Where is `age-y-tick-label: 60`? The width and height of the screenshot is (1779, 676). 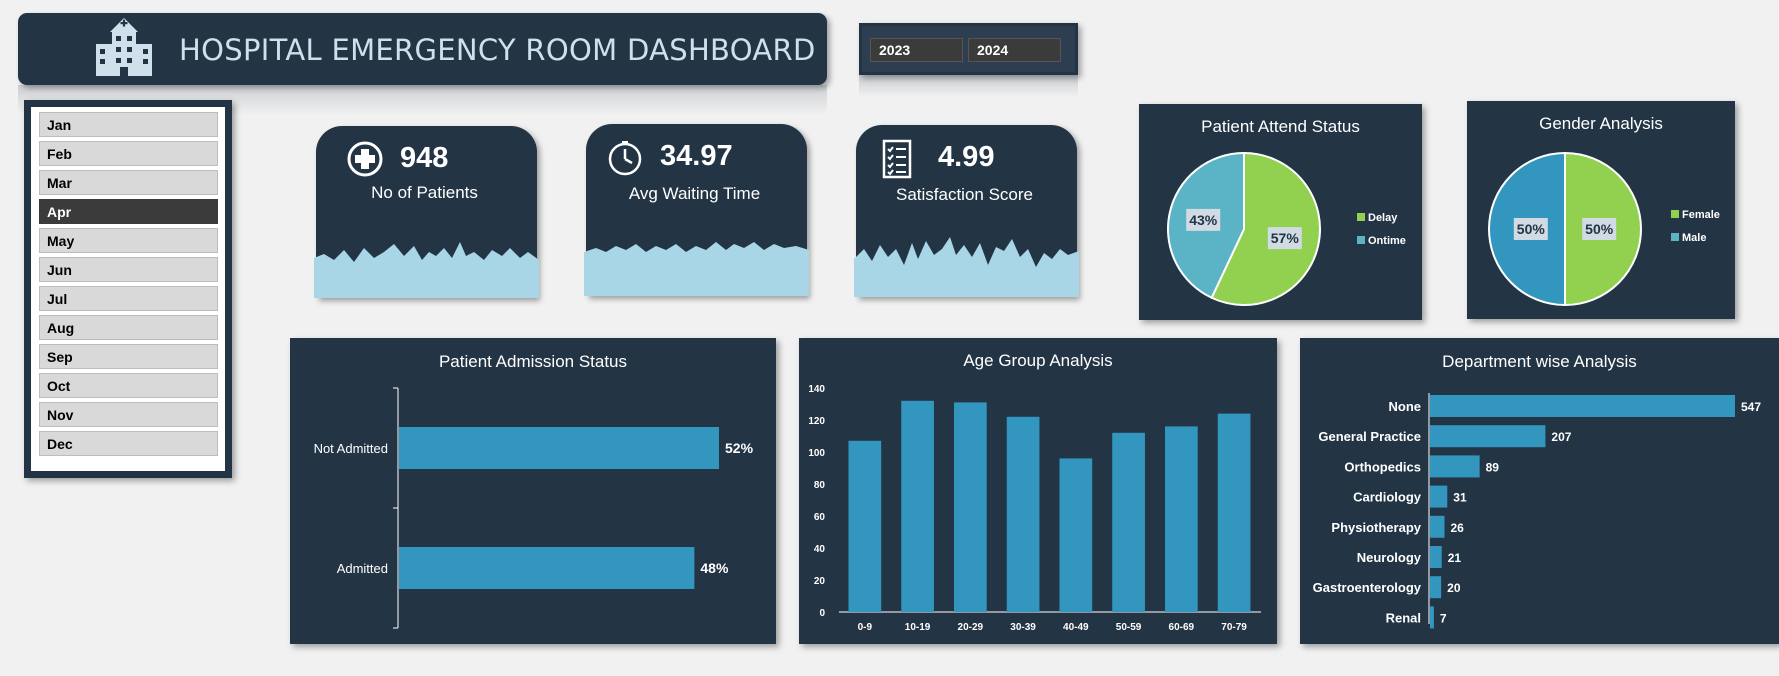
age-y-tick-label: 60 is located at coordinates (820, 517).